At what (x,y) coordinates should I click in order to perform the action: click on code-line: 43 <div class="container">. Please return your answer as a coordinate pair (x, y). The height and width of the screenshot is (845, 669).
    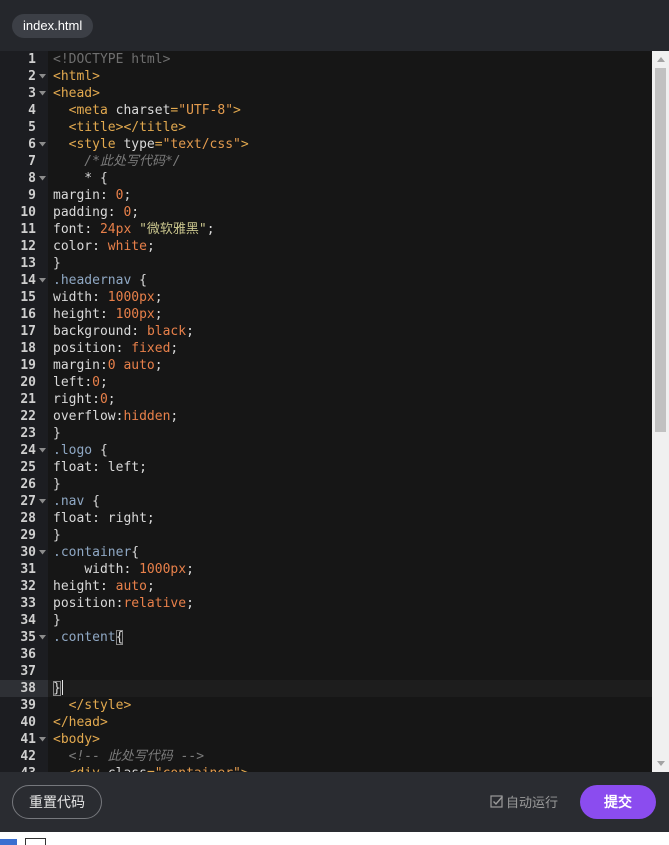
    Looking at the image, I should click on (326, 768).